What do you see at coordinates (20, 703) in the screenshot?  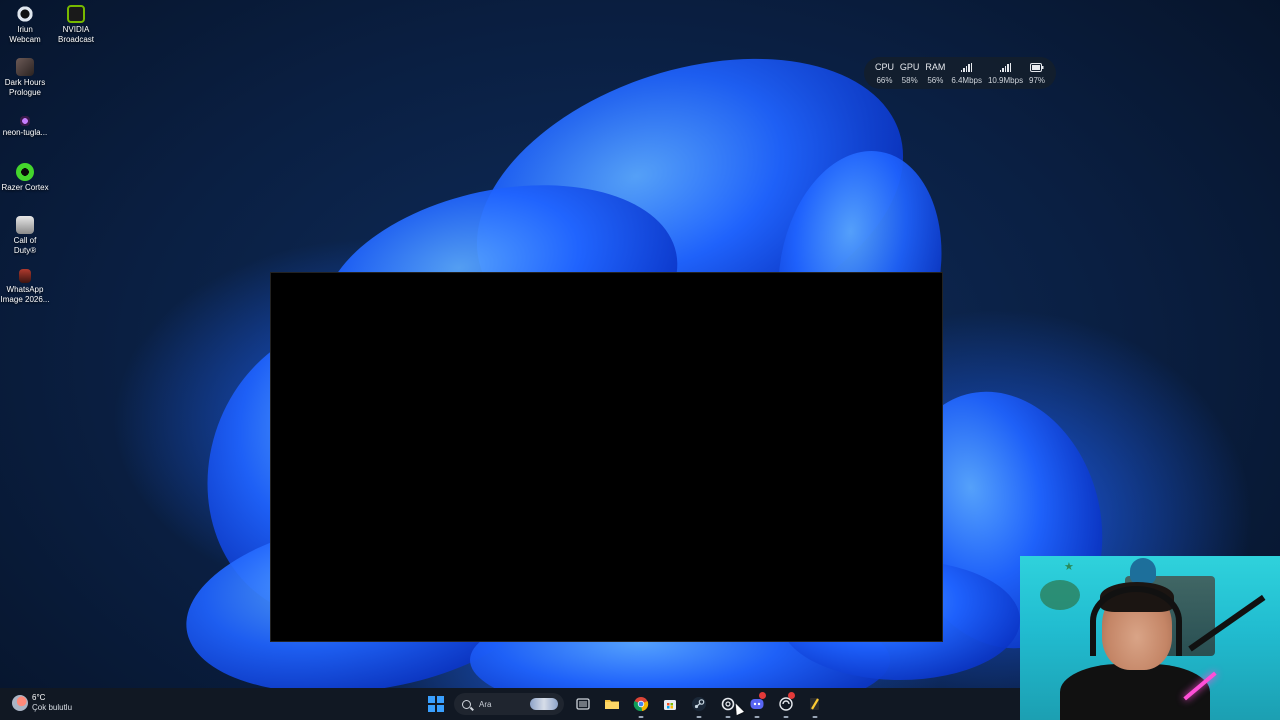 I see `cloud-weather-icon` at bounding box center [20, 703].